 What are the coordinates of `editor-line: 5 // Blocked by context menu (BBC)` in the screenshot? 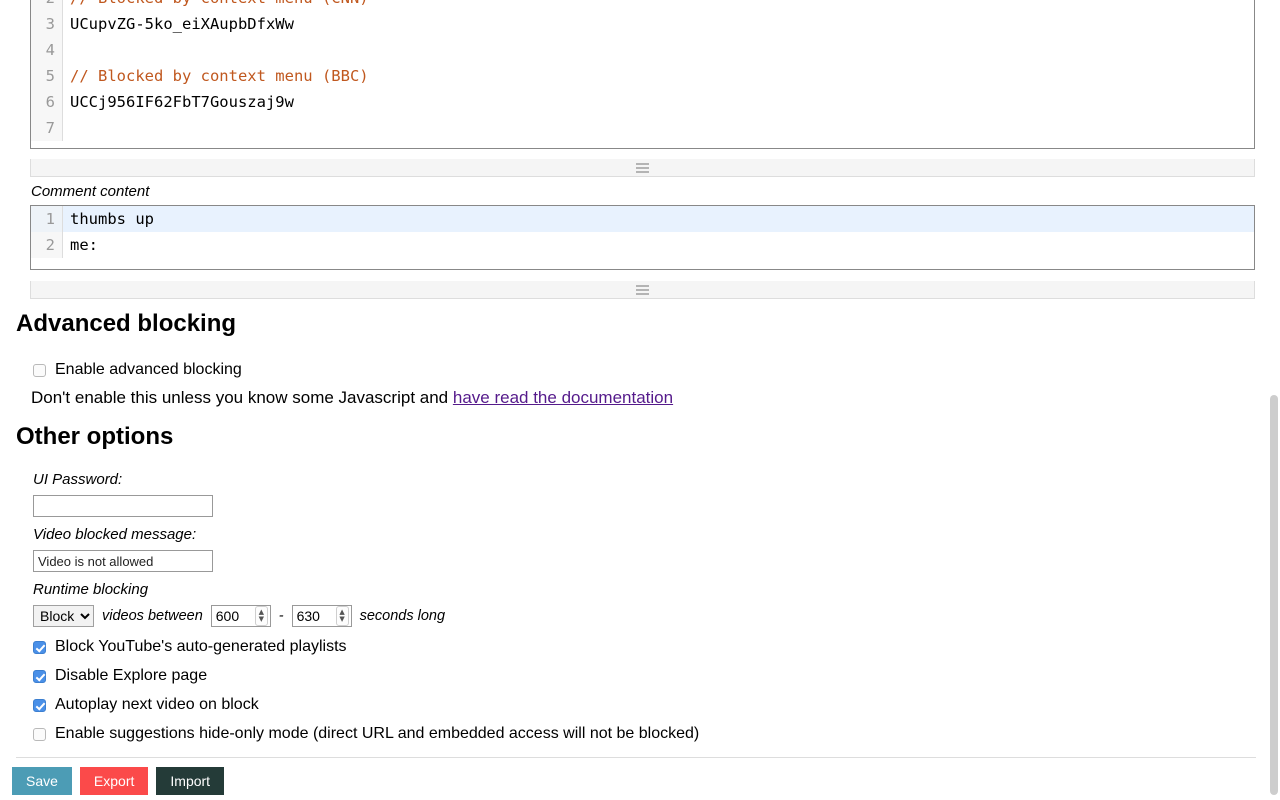 It's located at (642, 76).